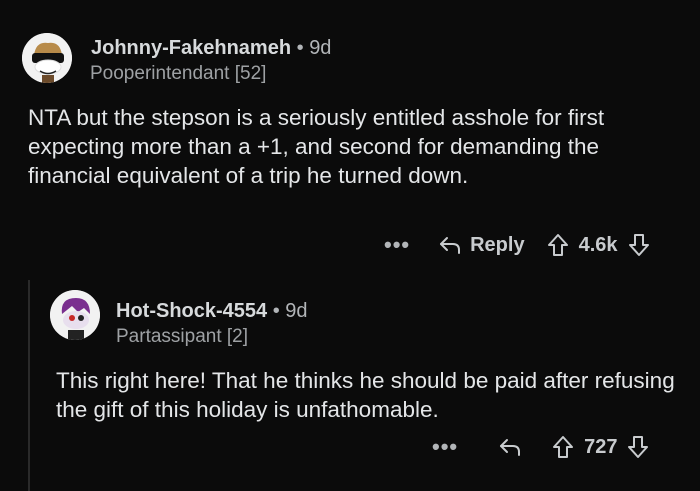  I want to click on thread-line, so click(29, 385).